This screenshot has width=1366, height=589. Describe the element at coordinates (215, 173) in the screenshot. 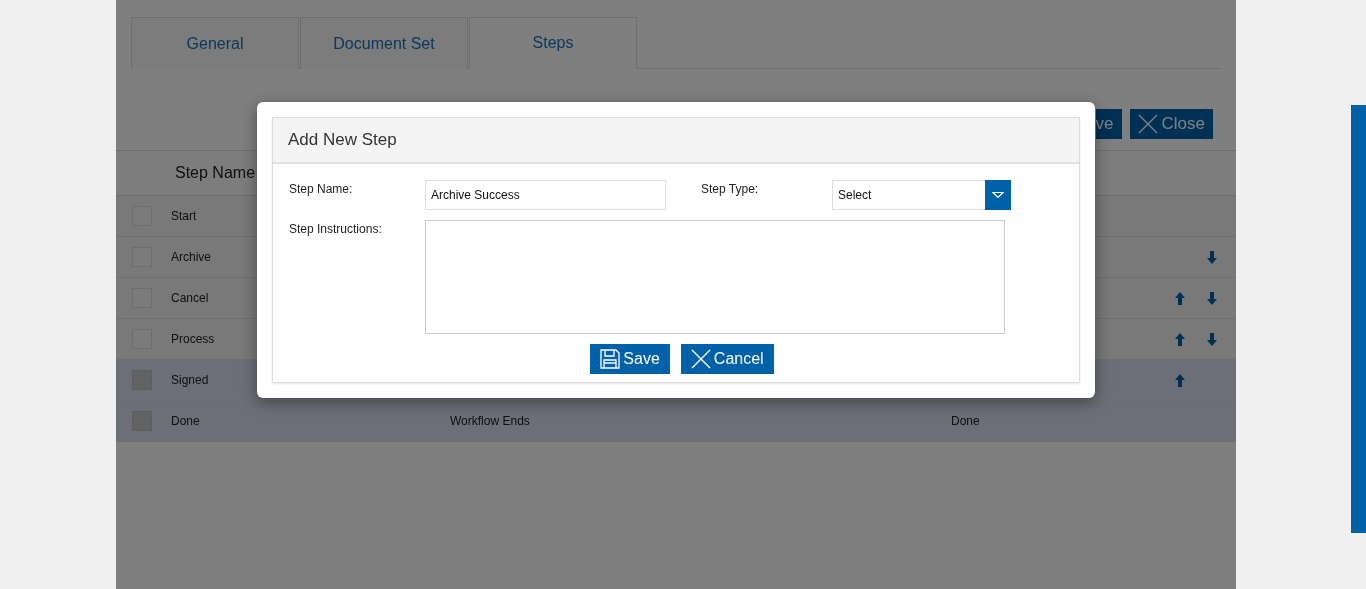

I see `column-header: Step Name` at that location.